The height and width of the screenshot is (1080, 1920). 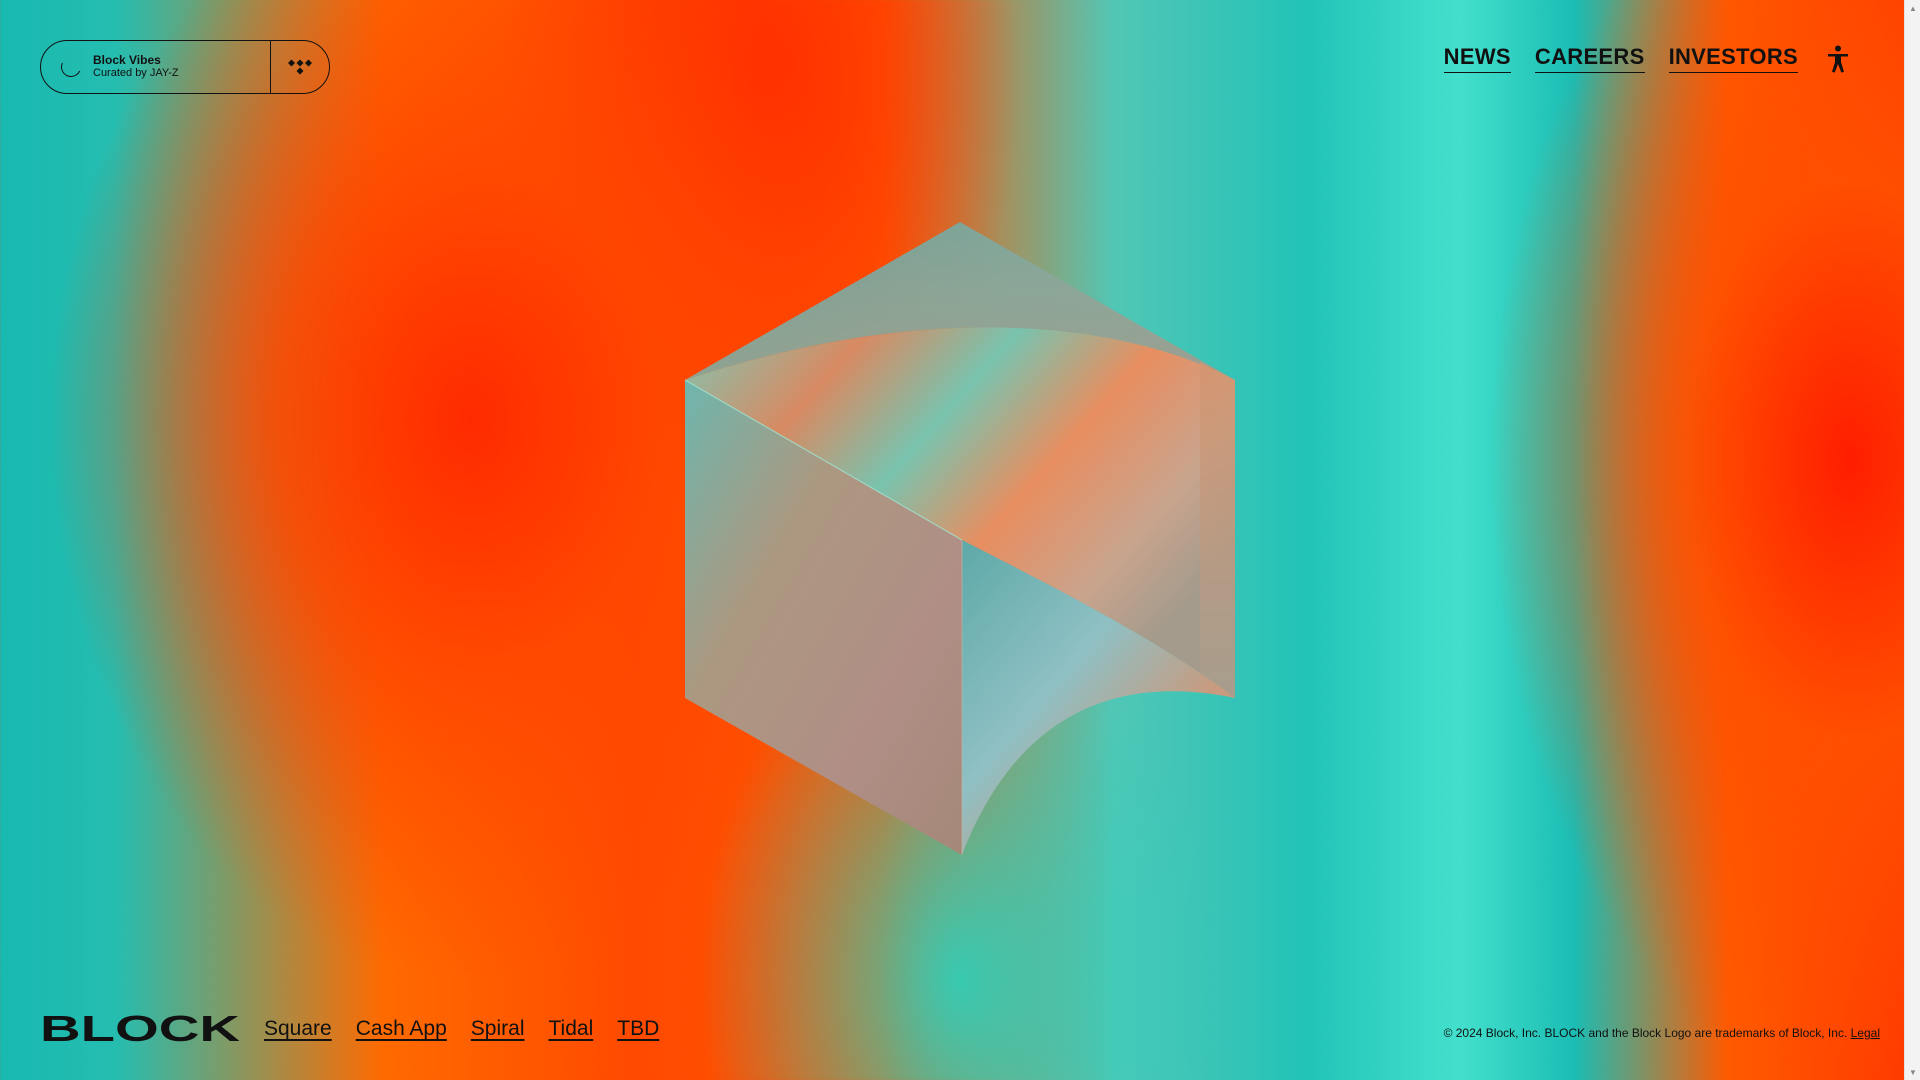 I want to click on block-logo: BLOCK, so click(x=140, y=1029).